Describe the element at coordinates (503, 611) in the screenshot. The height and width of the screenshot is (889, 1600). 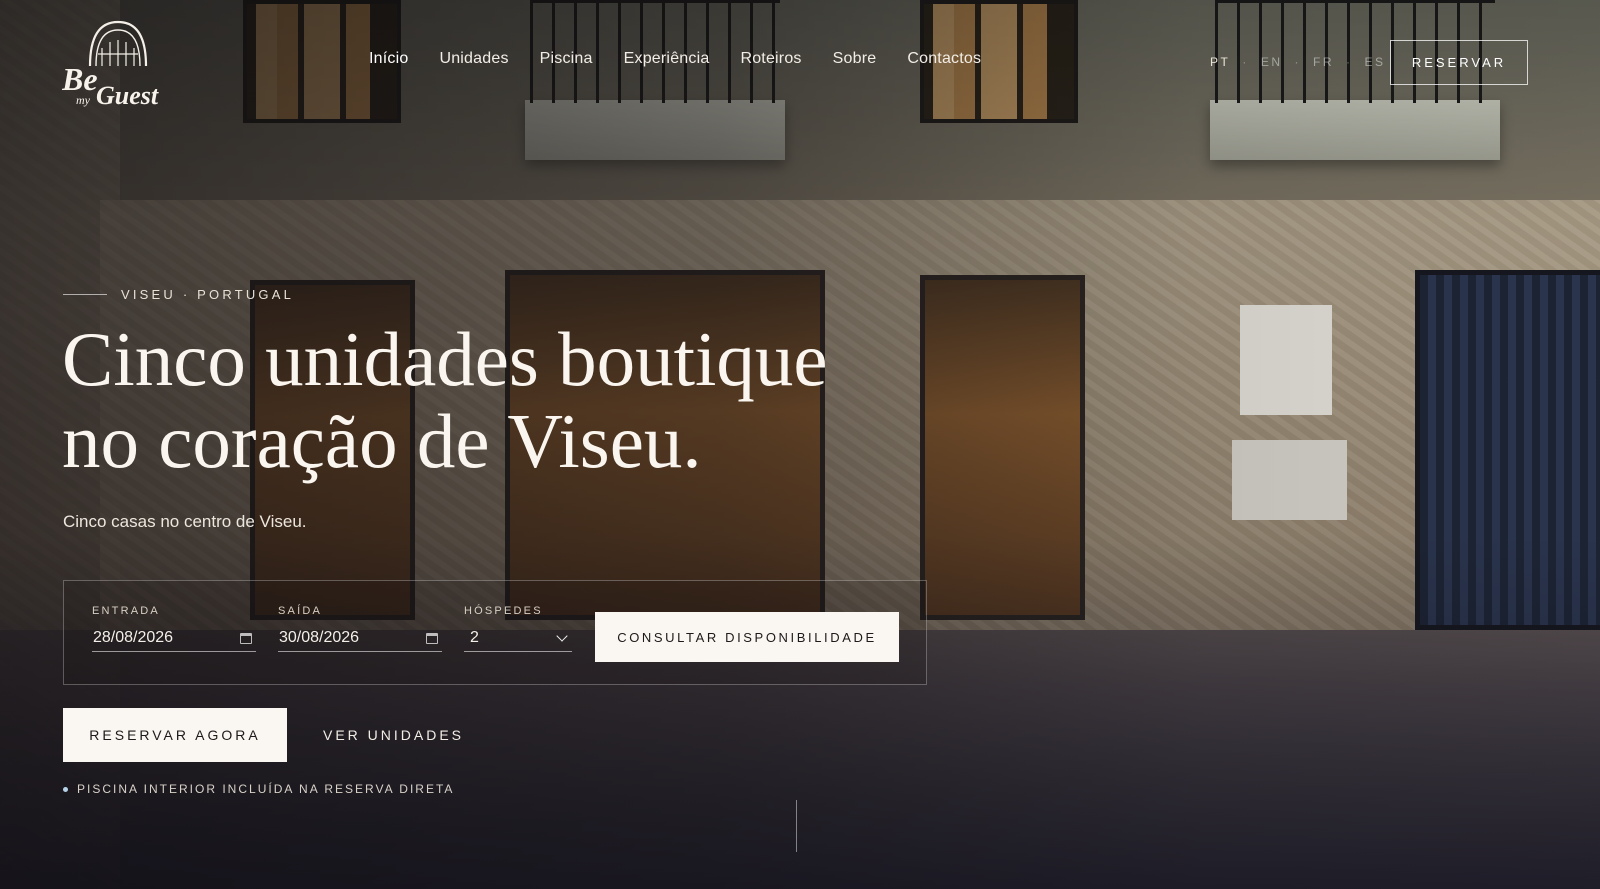
I see `guests-label: HÓSPEDES` at that location.